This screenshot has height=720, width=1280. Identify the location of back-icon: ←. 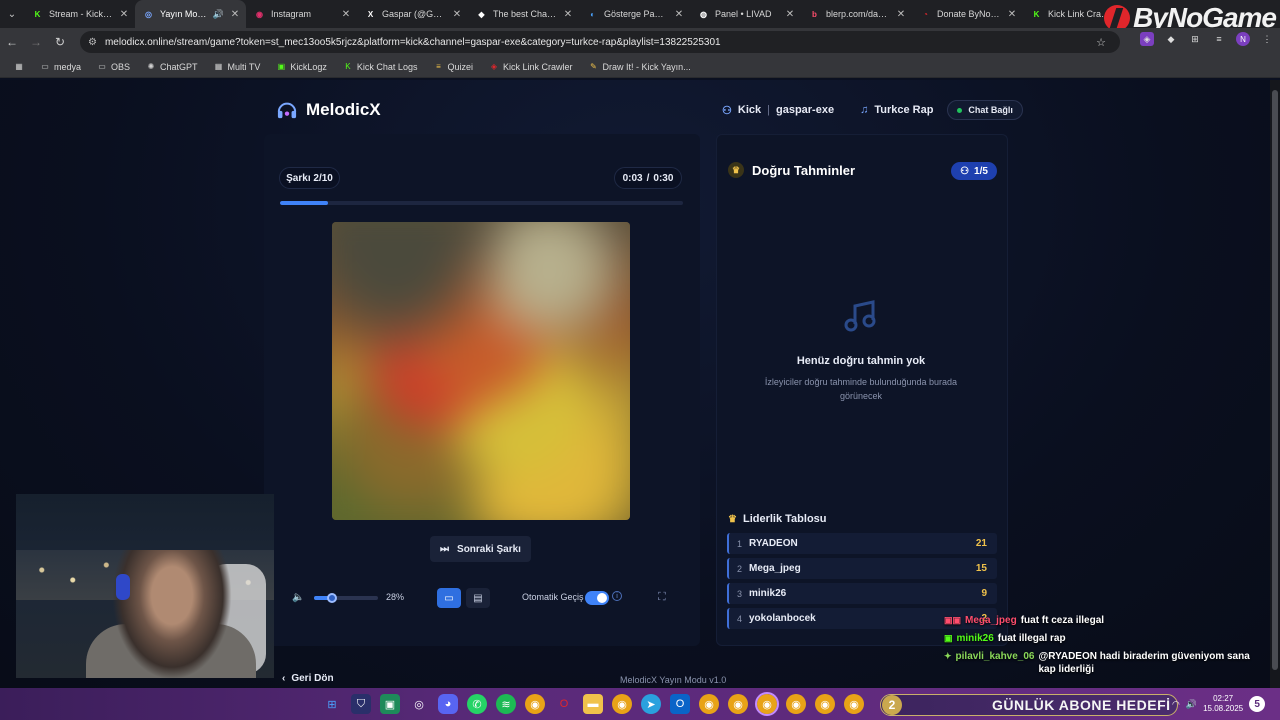
(12, 42).